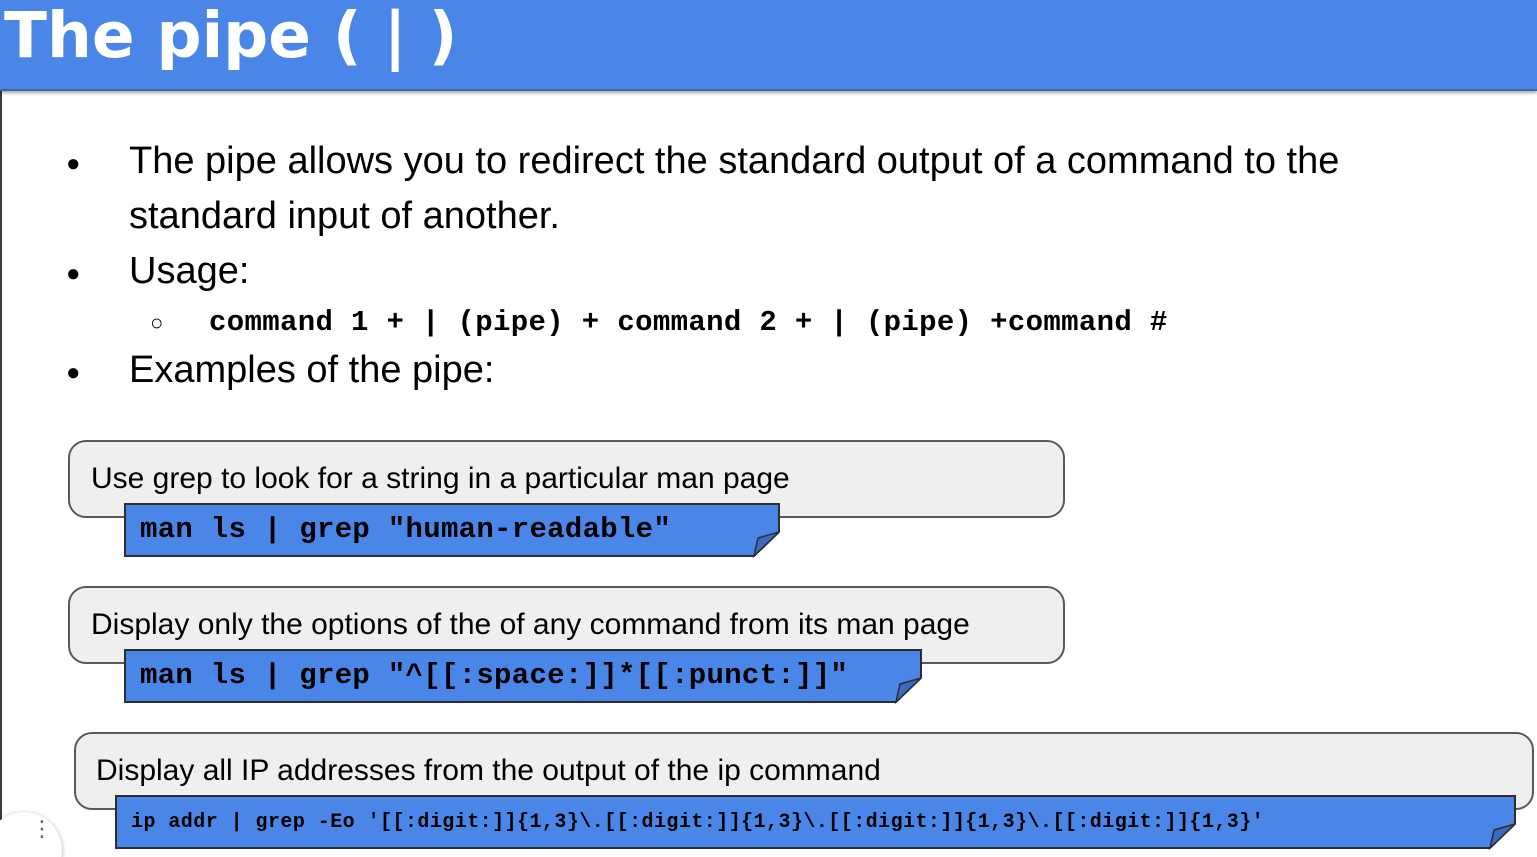 This screenshot has width=1537, height=857. Describe the element at coordinates (312, 370) in the screenshot. I see `bullet-text-examples: Examples of the pipe:` at that location.